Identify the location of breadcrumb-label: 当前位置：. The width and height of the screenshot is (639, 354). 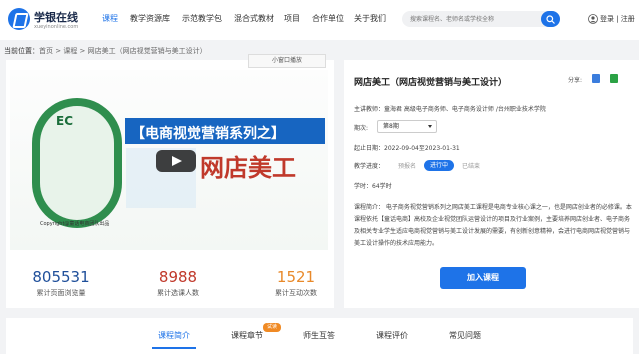
(21, 51).